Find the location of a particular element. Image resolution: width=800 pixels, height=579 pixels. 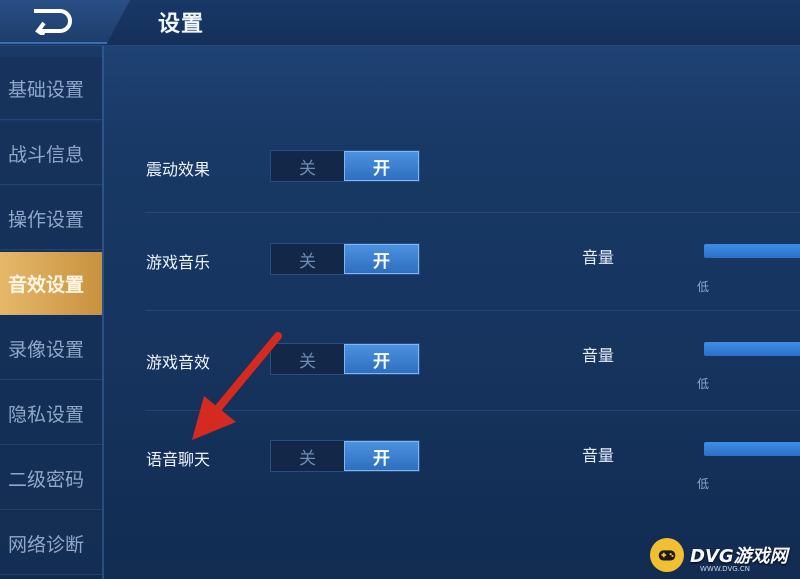

red-arrow-icon is located at coordinates (237, 386).